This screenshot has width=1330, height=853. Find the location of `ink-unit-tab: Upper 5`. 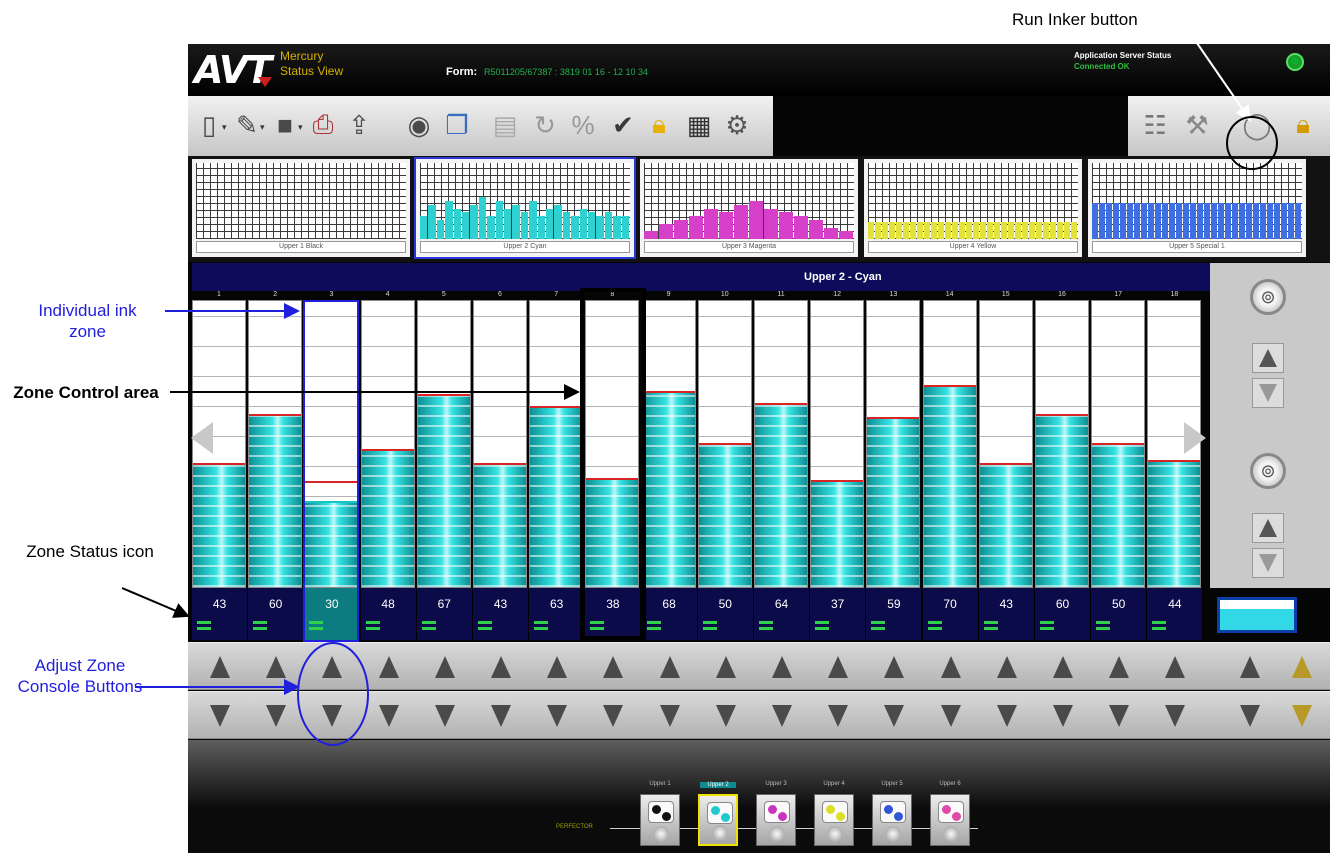

ink-unit-tab: Upper 5 is located at coordinates (892, 813).